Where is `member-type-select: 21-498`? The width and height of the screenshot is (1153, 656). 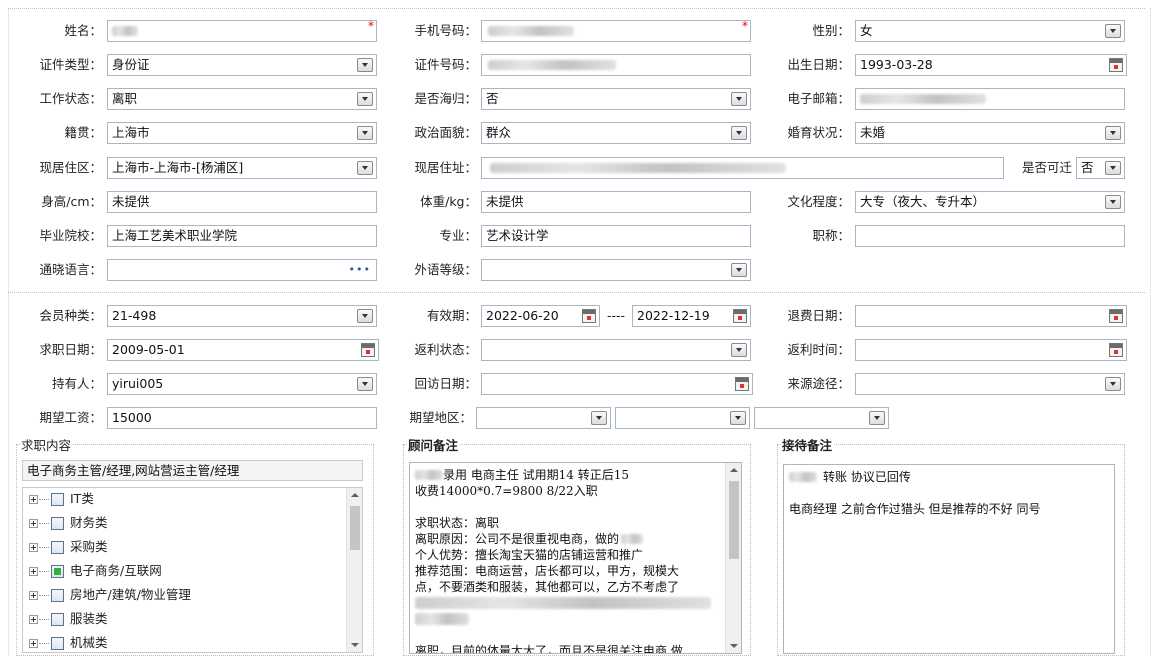
member-type-select: 21-498 is located at coordinates (242, 316).